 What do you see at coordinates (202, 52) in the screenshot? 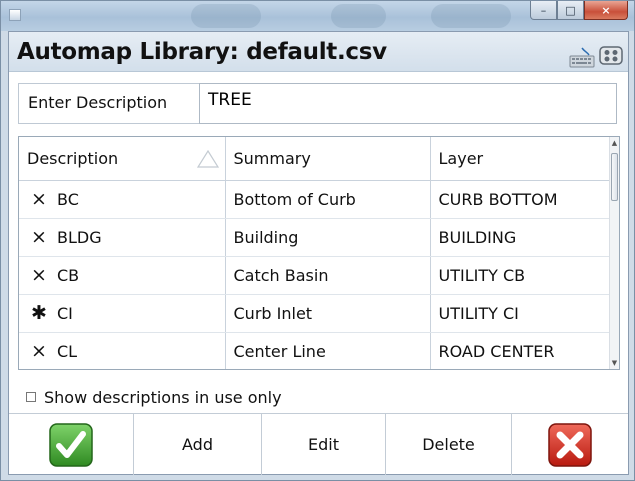
I see `page-title: Automap Library: default.csv` at bounding box center [202, 52].